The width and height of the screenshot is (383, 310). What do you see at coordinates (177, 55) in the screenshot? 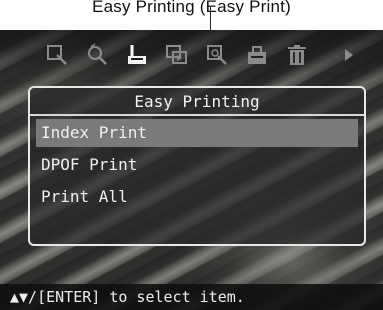
I see `slideshow-icon` at bounding box center [177, 55].